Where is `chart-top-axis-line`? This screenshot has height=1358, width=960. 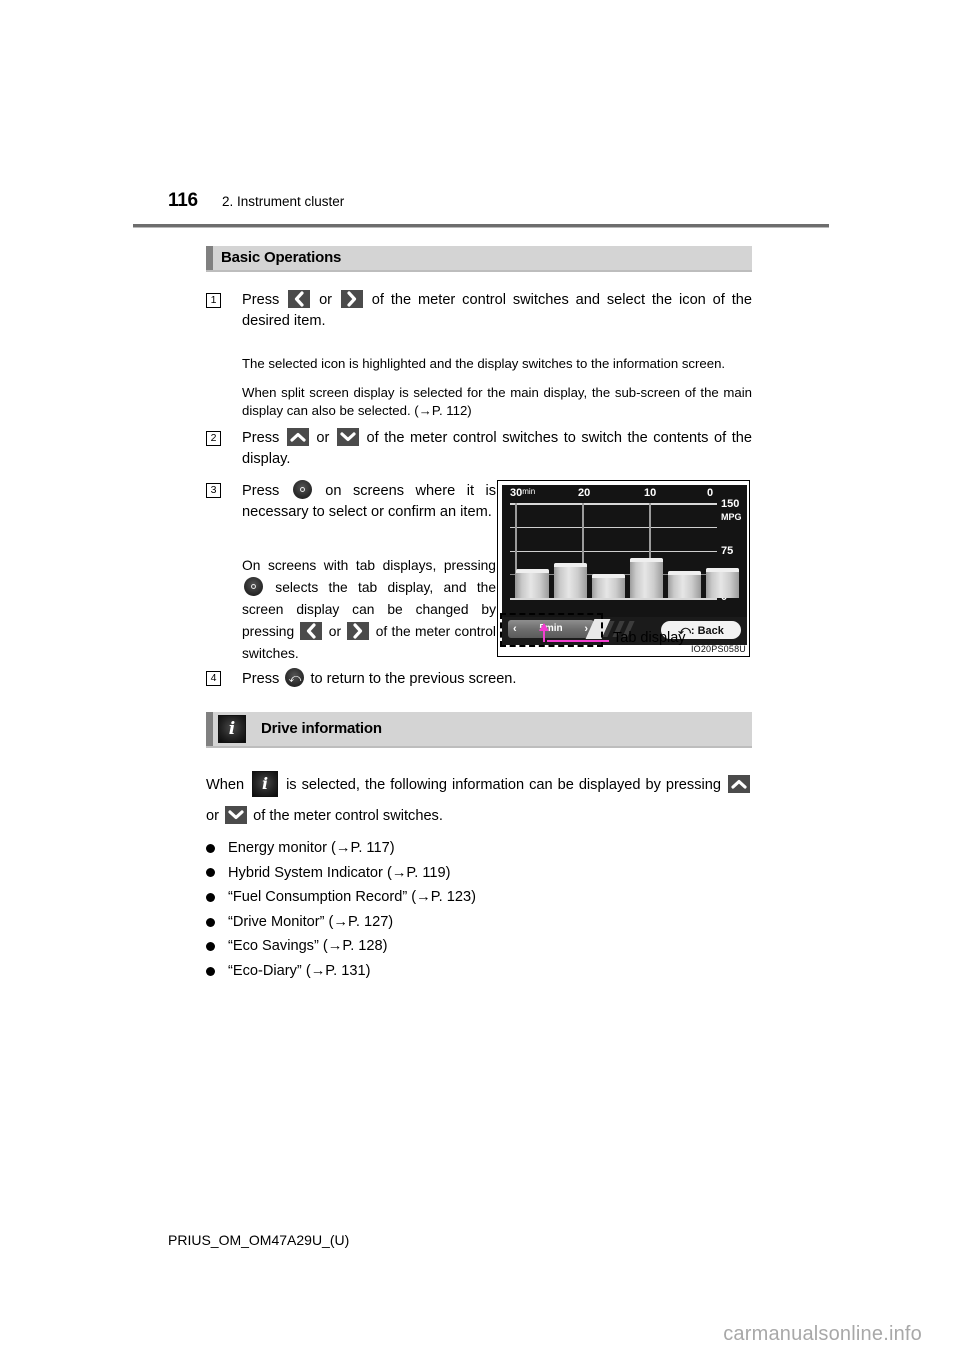 chart-top-axis-line is located at coordinates (613, 504).